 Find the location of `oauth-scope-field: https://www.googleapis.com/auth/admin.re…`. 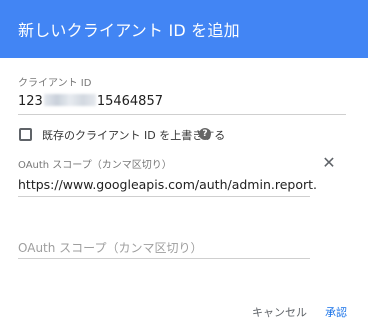

oauth-scope-field: https://www.googleapis.com/auth/admin.re… is located at coordinates (167, 184).